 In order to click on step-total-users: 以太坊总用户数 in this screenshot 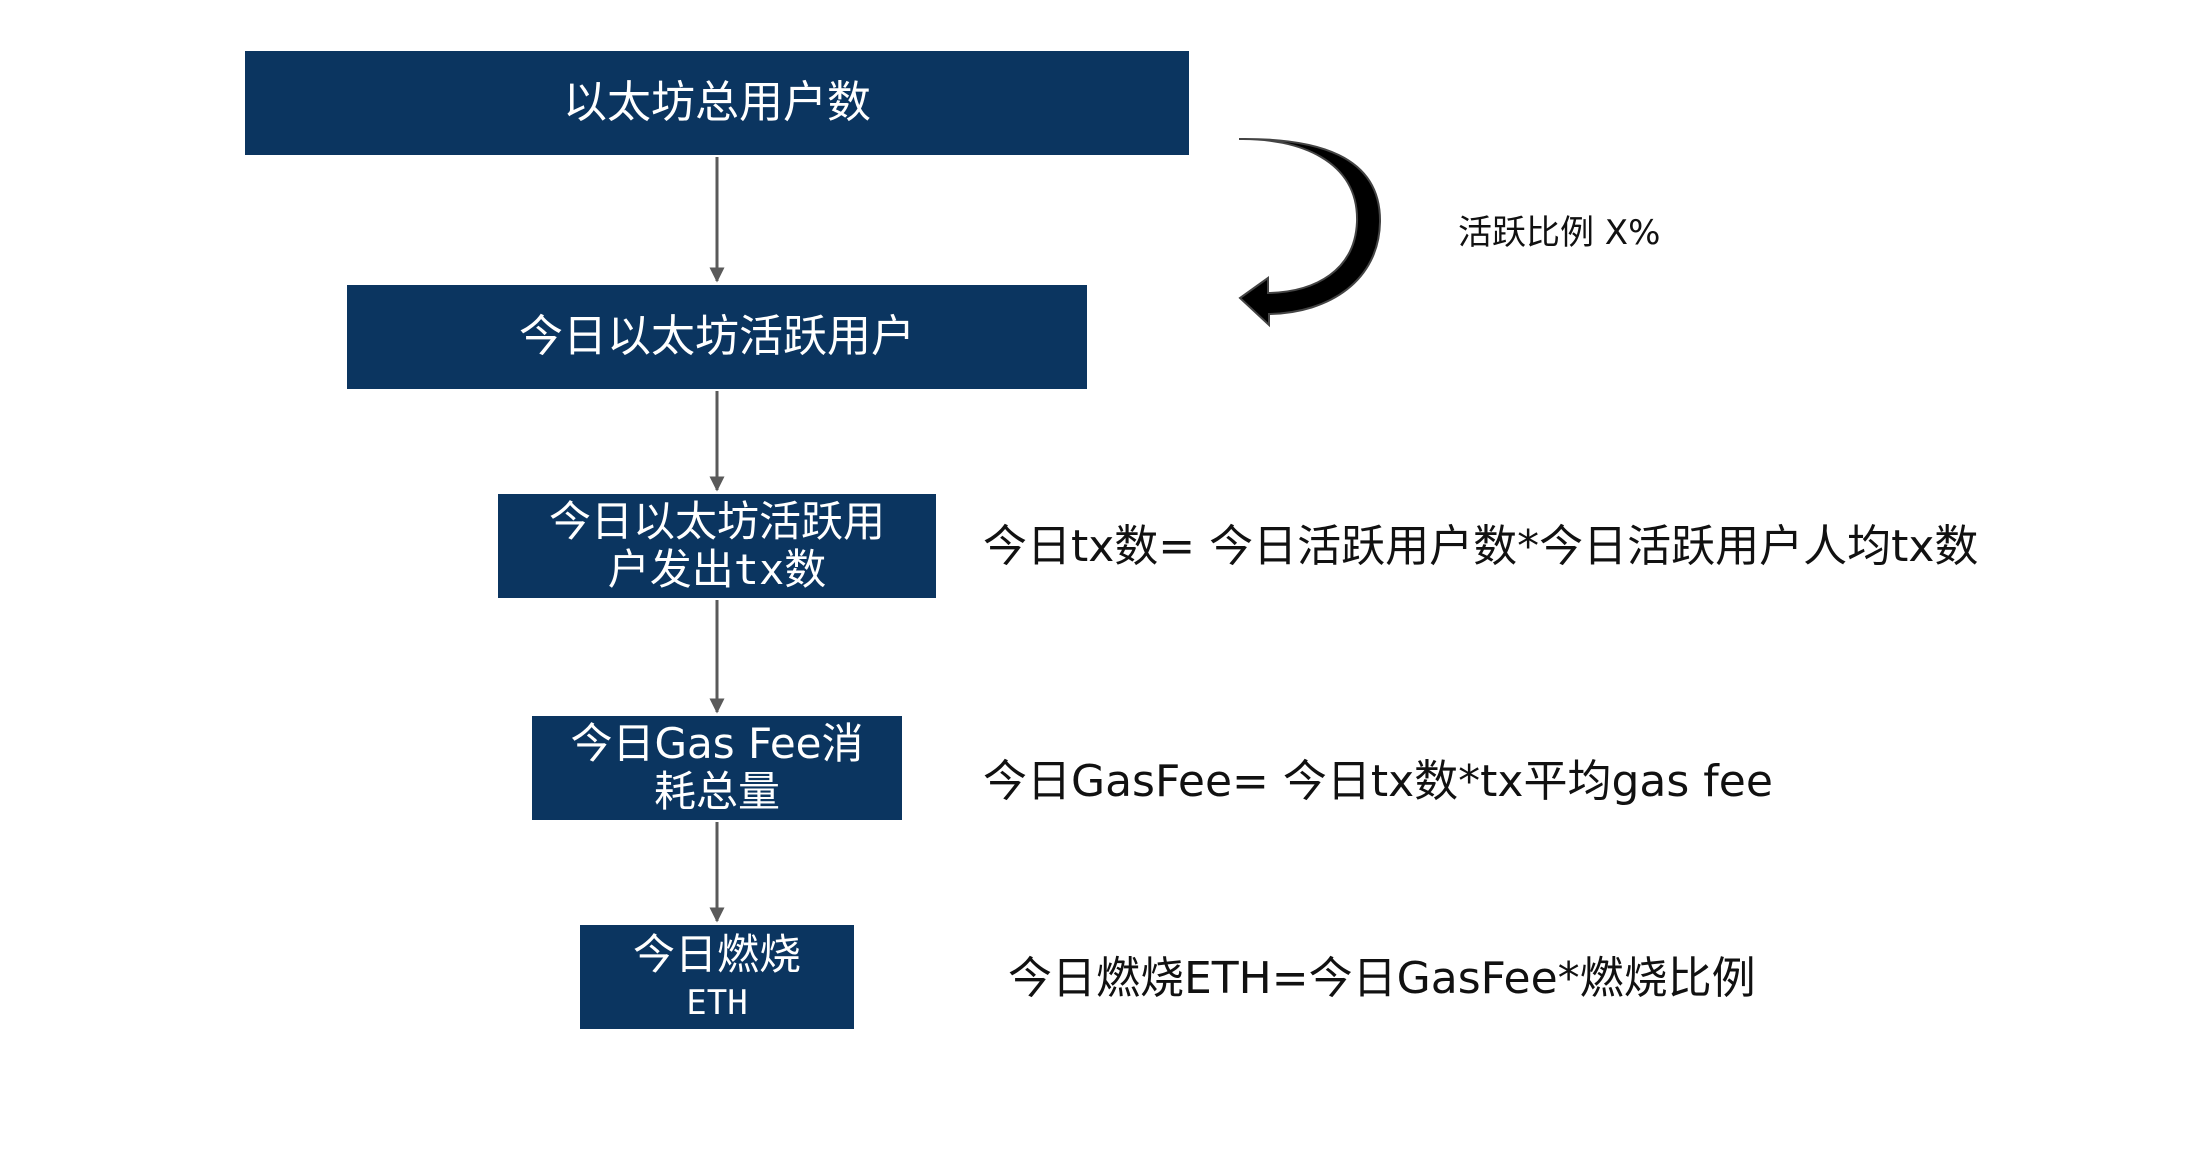, I will do `click(717, 103)`.